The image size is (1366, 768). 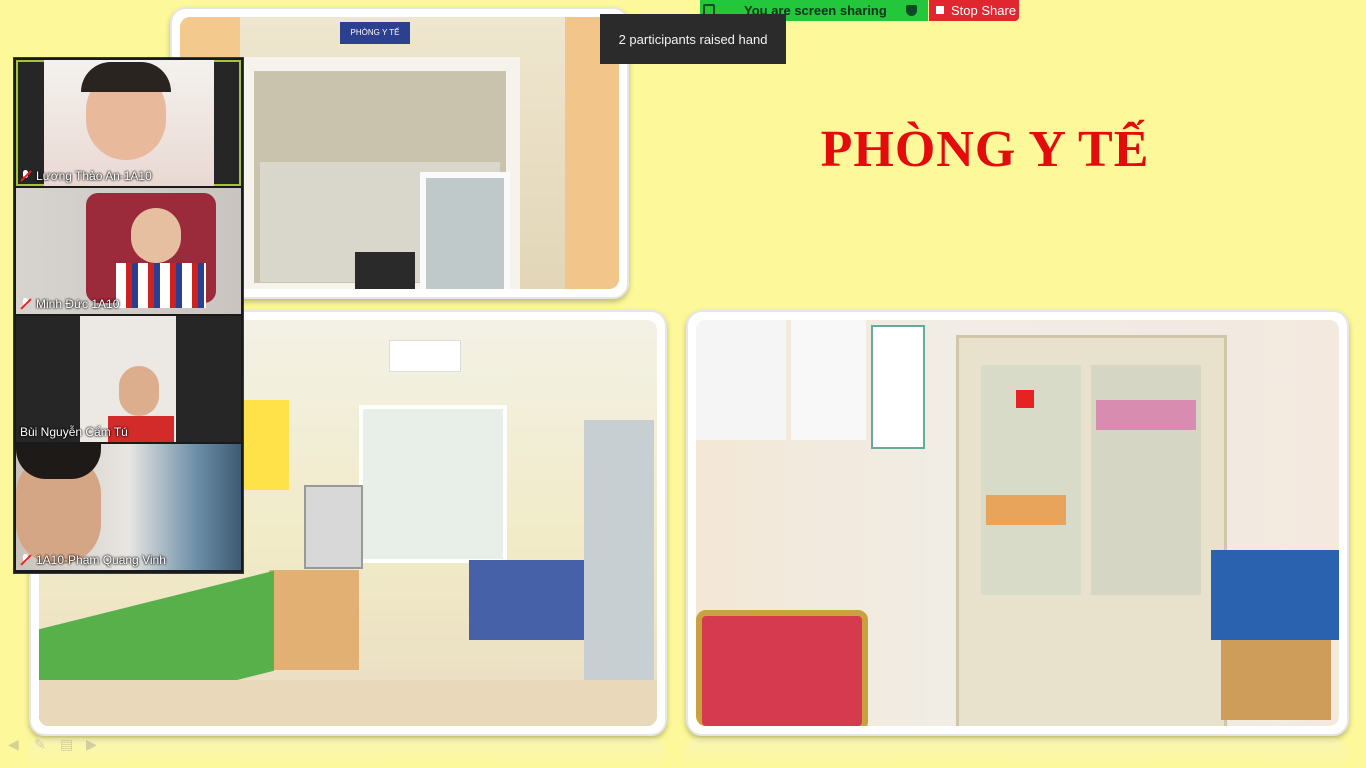 I want to click on previous-arrow-icon: ◀, so click(x=16, y=744).